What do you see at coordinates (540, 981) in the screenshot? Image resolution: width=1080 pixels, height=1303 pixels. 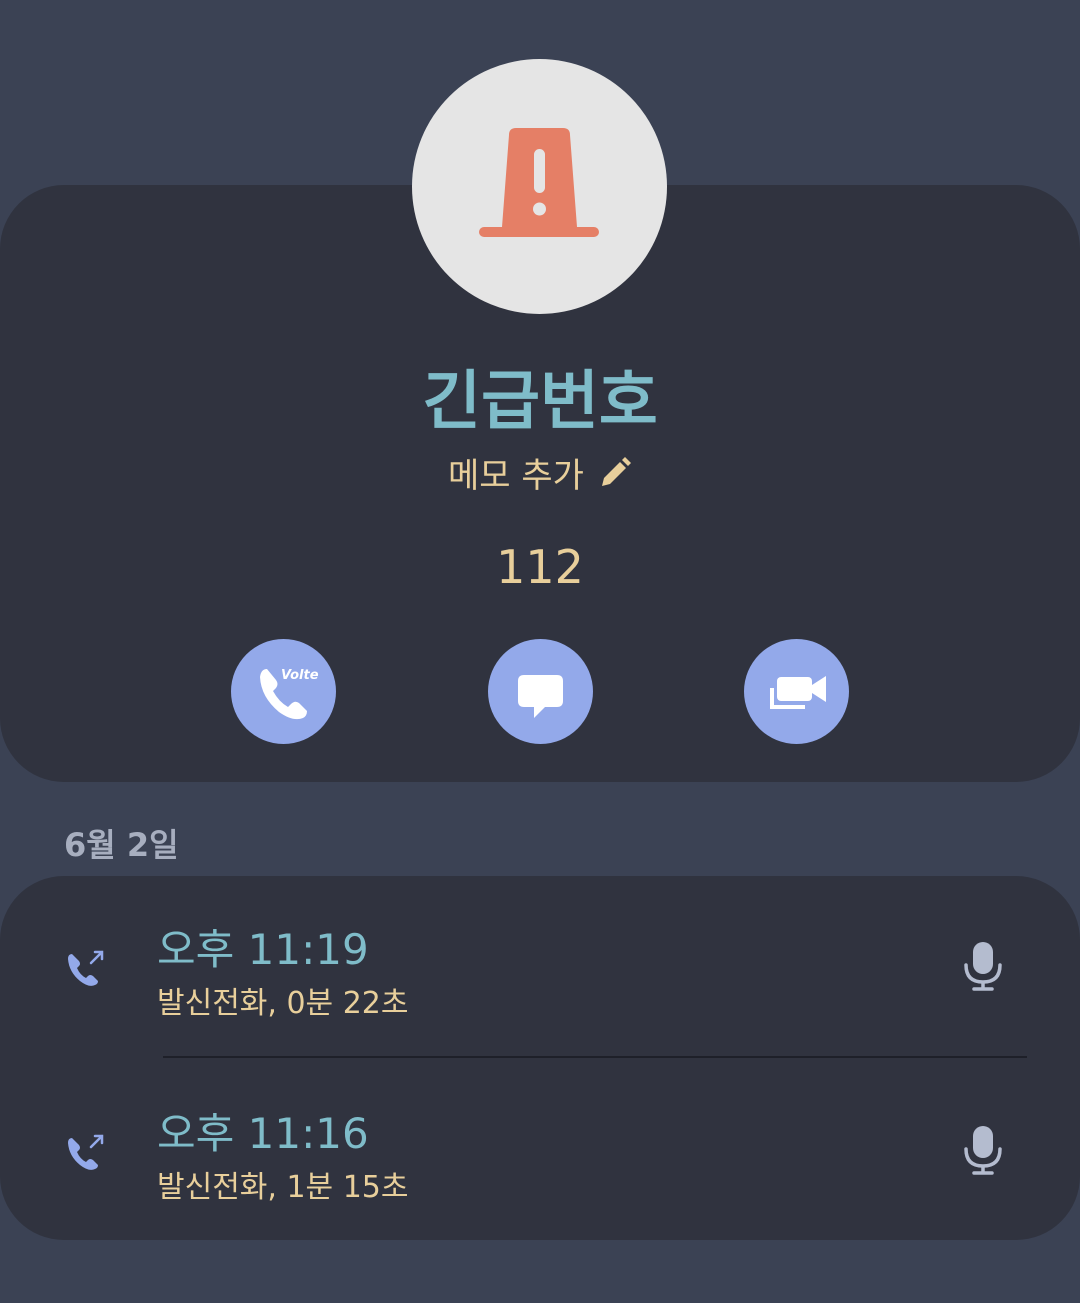 I see `call-log-entry: 오후 11:19 발신전화, 0분 22초` at bounding box center [540, 981].